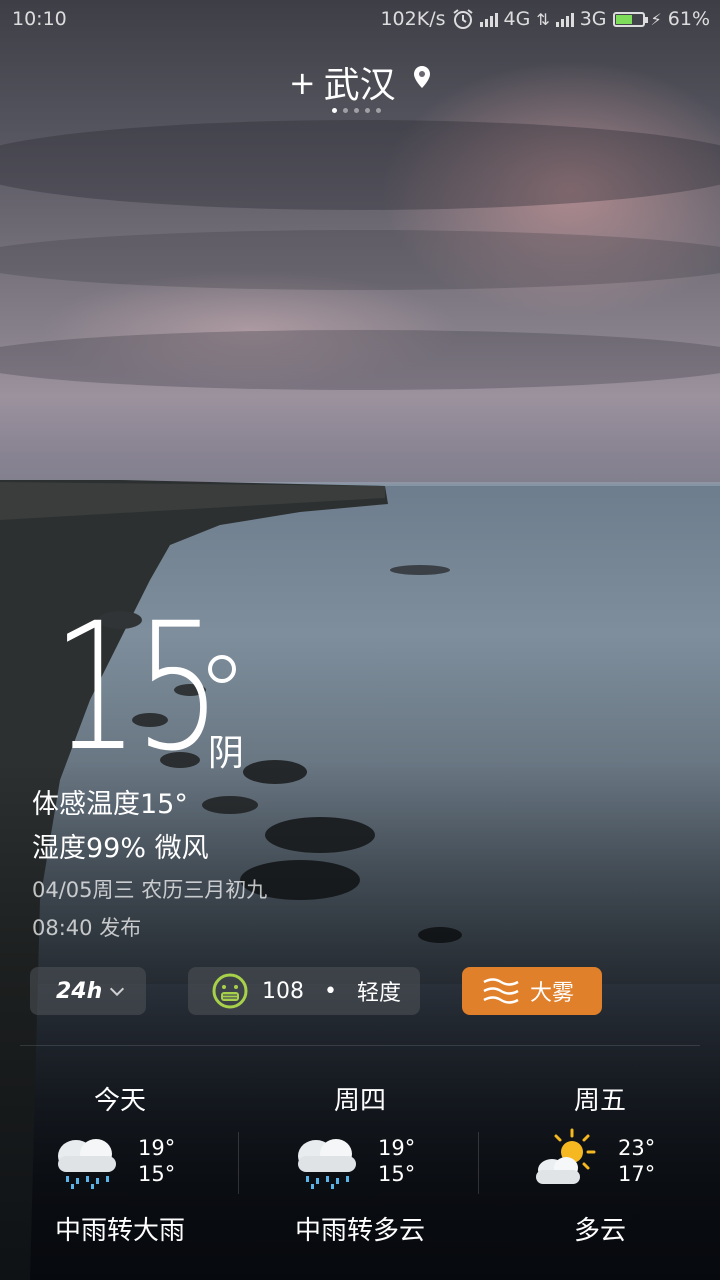 This screenshot has height=1280, width=720. What do you see at coordinates (119, 1101) in the screenshot?
I see `forecast-day-label: 今天` at bounding box center [119, 1101].